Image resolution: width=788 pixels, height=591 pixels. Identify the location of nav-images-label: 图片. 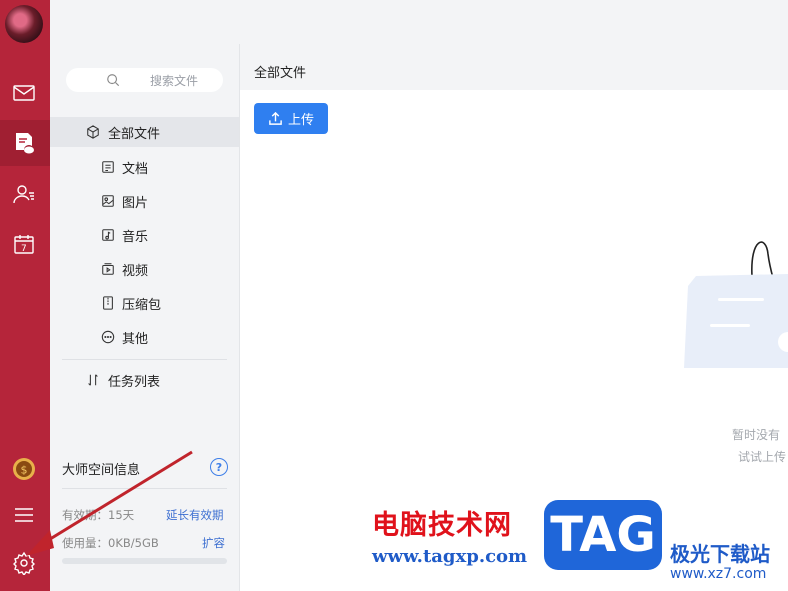
(135, 203).